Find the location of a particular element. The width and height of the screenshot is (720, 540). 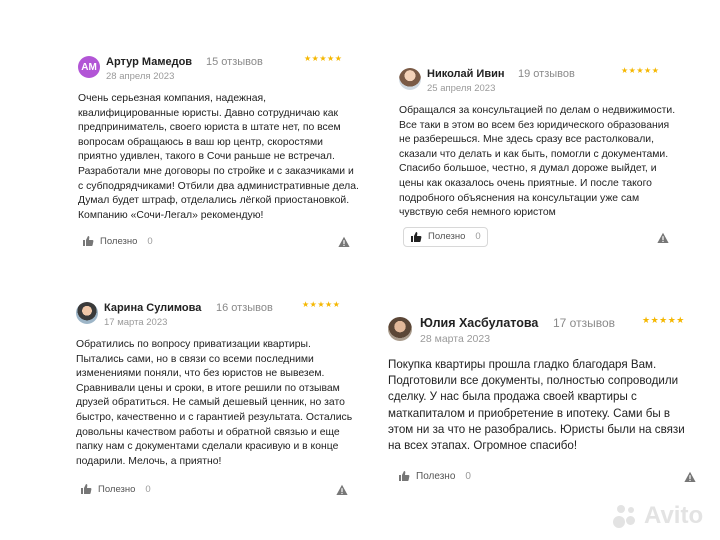

review-date: 28 апреля 2023 is located at coordinates (140, 76).